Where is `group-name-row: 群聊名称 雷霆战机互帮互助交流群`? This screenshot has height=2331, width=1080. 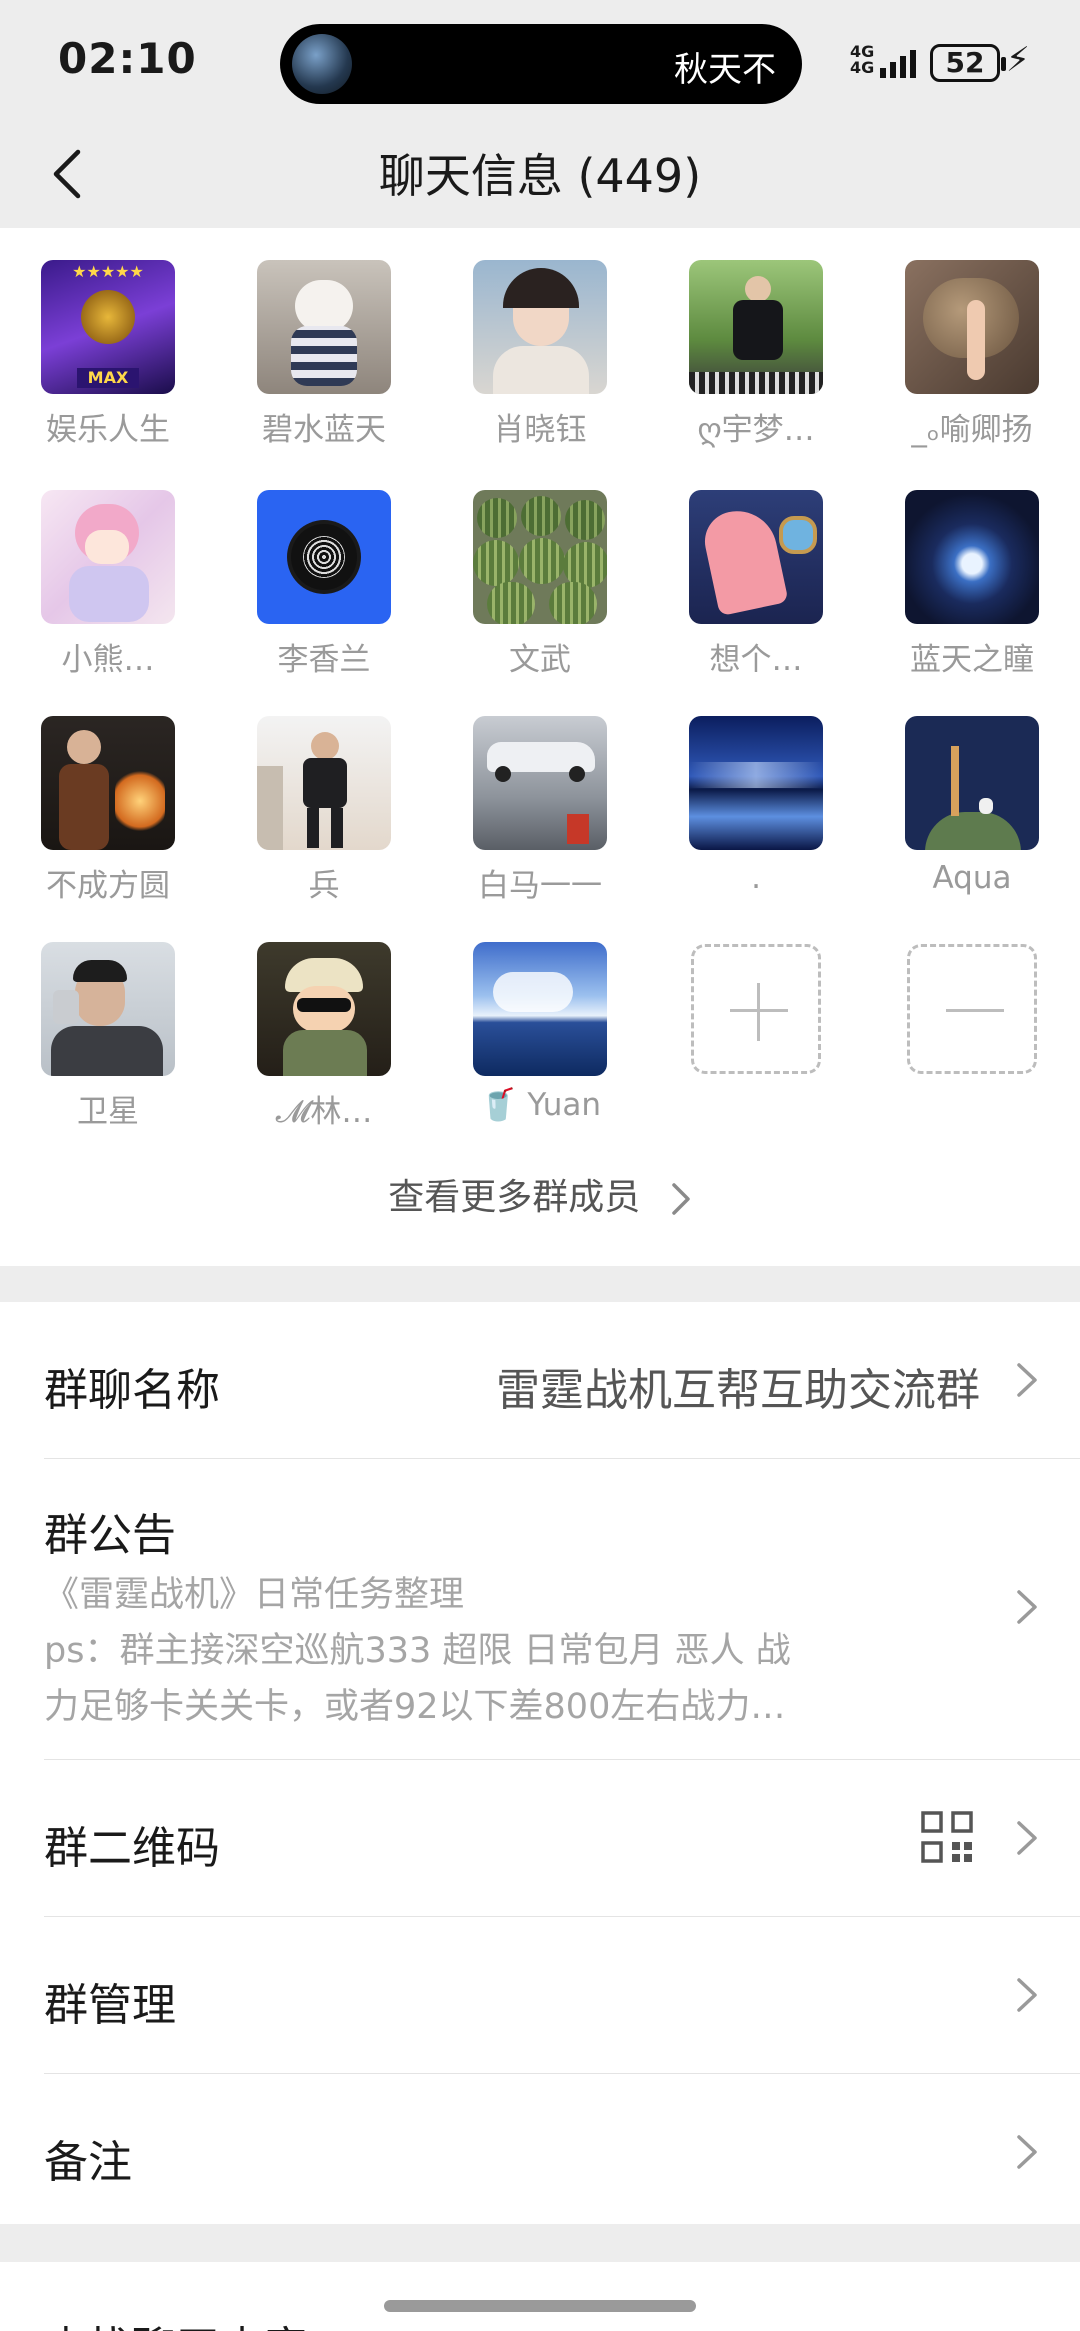 group-name-row: 群聊名称 雷霆战机互帮互助交流群 is located at coordinates (540, 1380).